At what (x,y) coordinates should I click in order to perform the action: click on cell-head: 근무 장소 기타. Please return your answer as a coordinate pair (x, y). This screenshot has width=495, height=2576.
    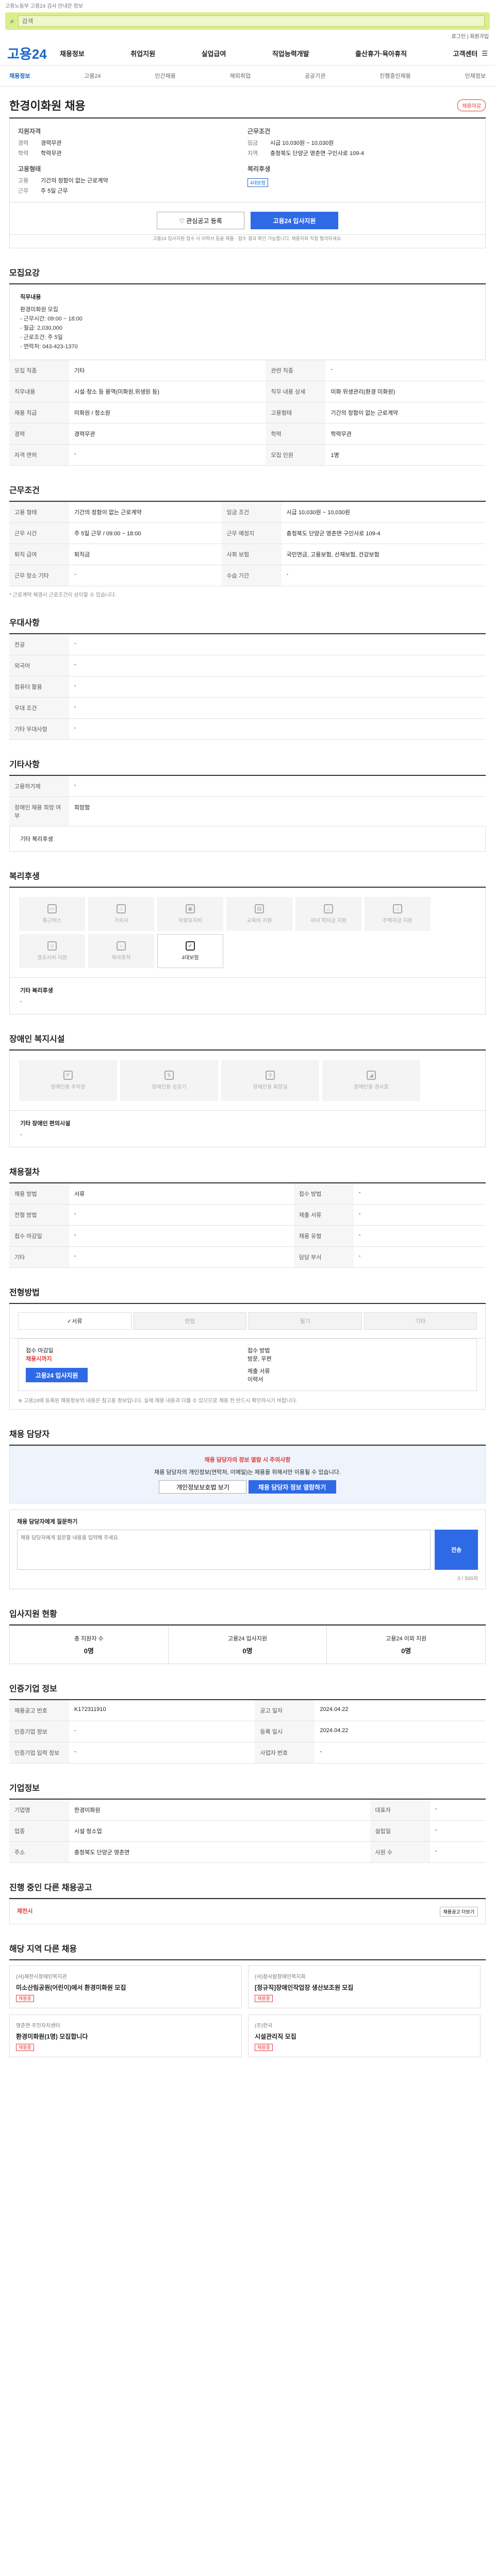
    Looking at the image, I should click on (39, 575).